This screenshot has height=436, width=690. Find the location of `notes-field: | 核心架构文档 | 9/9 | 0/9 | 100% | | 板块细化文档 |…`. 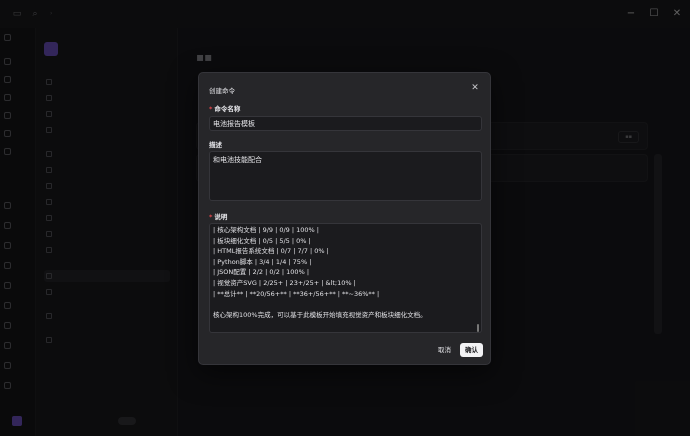

notes-field: | 核心架构文档 | 9/9 | 0/9 | 100% | | 板块细化文档 |… is located at coordinates (345, 278).